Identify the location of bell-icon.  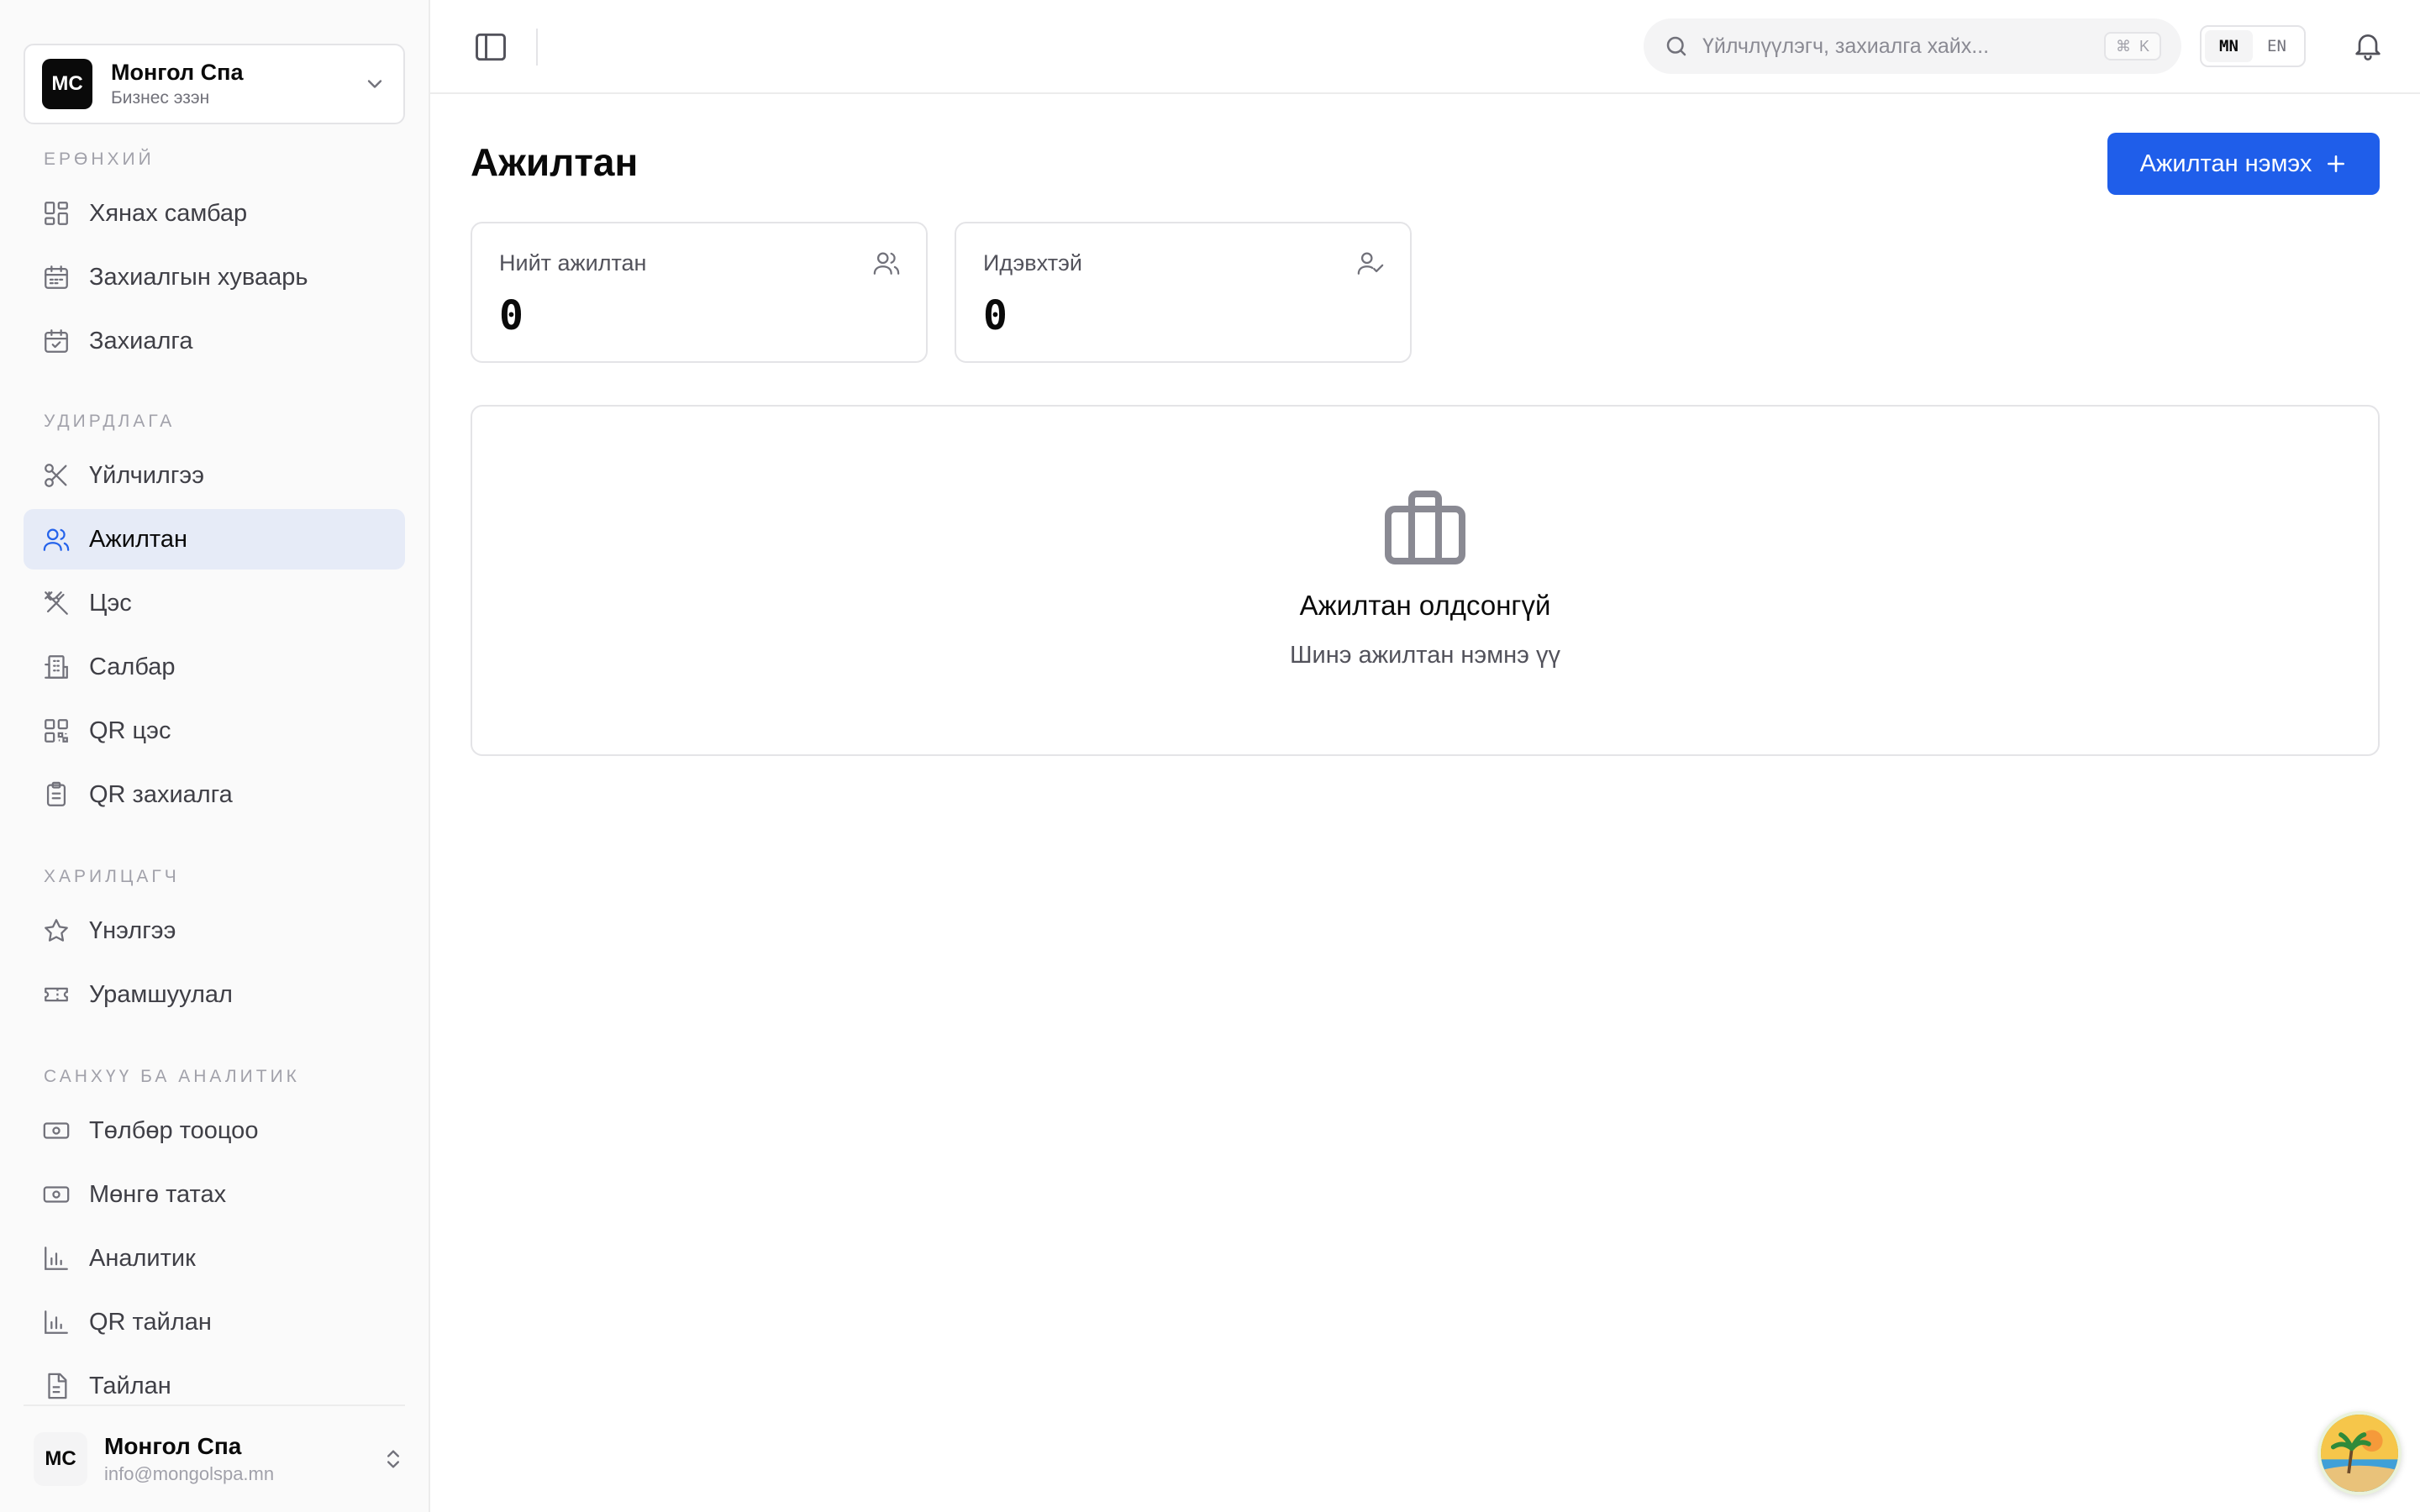
(2368, 45).